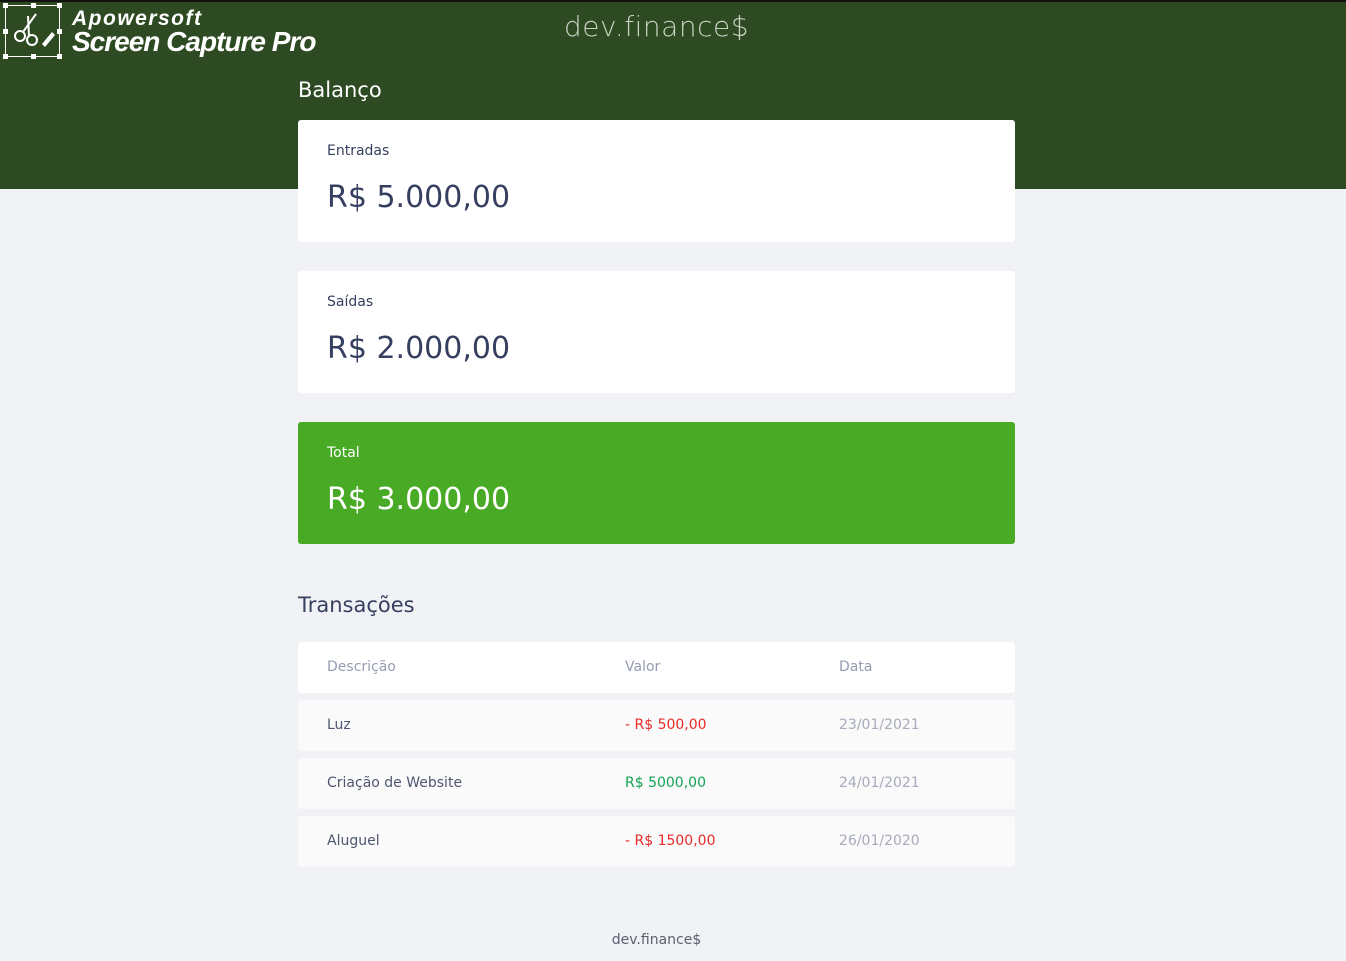 This screenshot has height=961, width=1346. Describe the element at coordinates (666, 725) in the screenshot. I see `transaction-amount: - R$ 500,00` at that location.